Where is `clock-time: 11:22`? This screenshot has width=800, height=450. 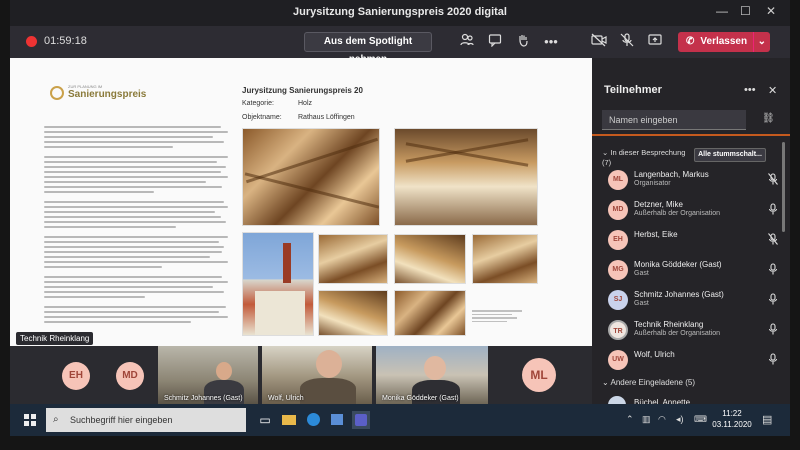 clock-time: 11:22 is located at coordinates (732, 413).